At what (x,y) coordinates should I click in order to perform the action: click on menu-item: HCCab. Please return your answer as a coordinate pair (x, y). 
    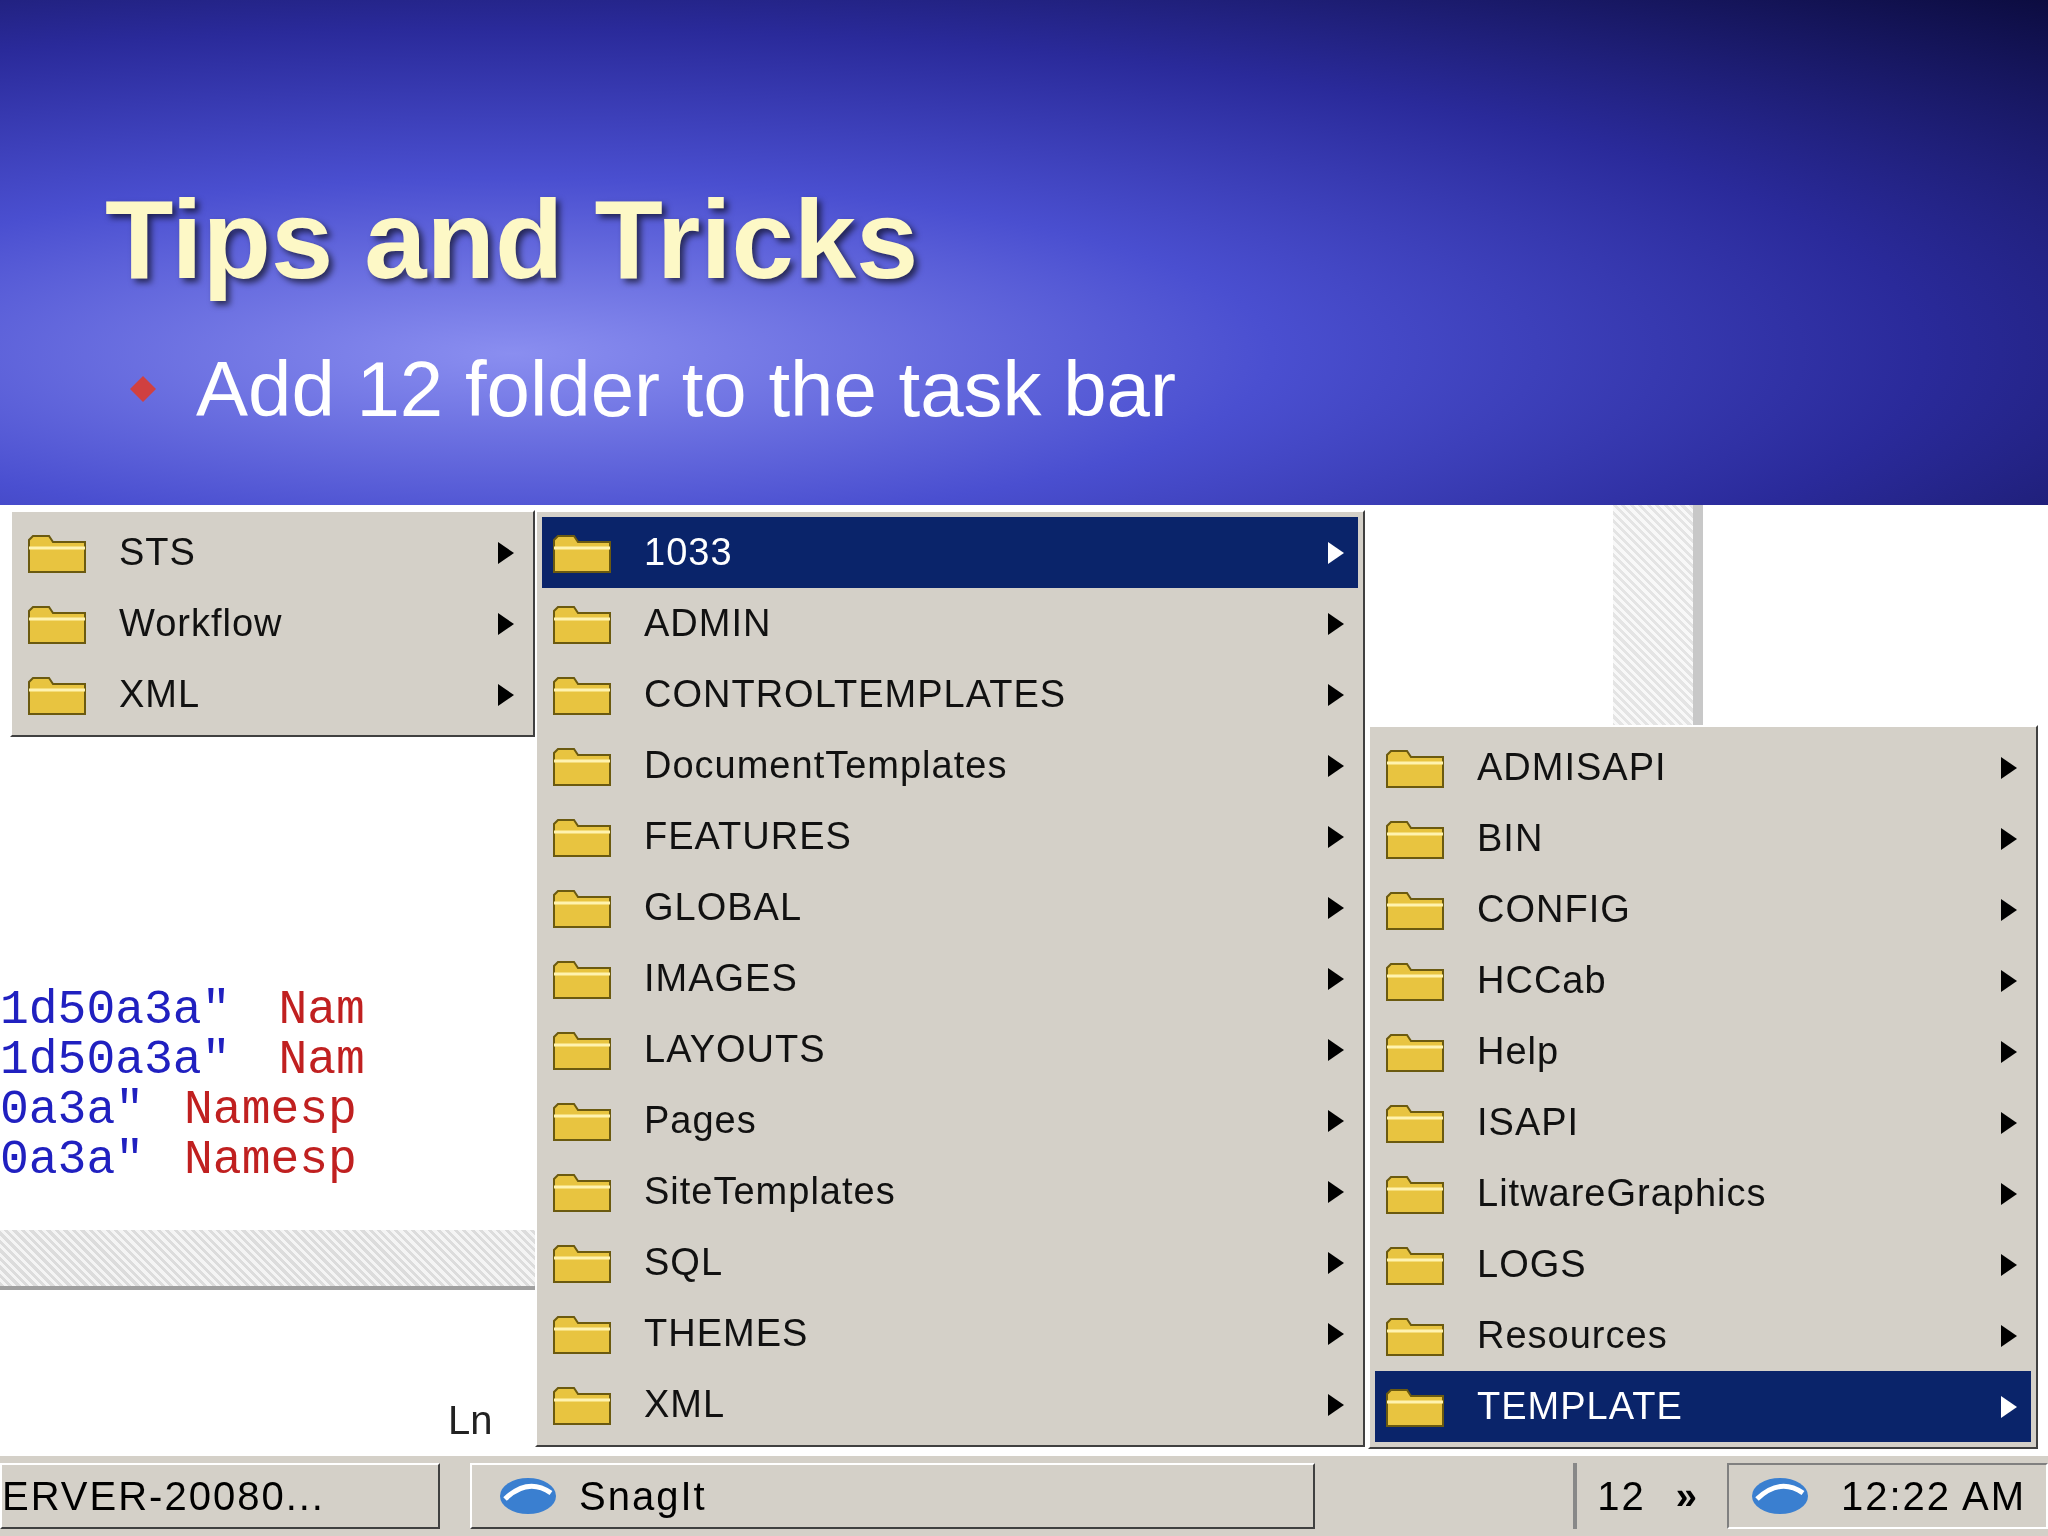
    Looking at the image, I should click on (1703, 980).